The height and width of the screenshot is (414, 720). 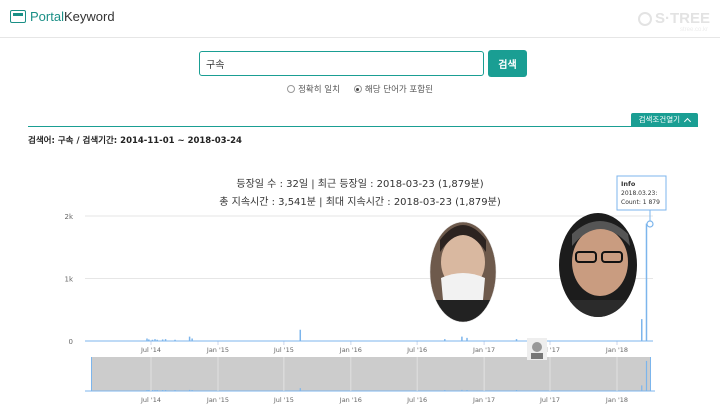 What do you see at coordinates (616, 350) in the screenshot?
I see `x-tick-label: Jan '18` at bounding box center [616, 350].